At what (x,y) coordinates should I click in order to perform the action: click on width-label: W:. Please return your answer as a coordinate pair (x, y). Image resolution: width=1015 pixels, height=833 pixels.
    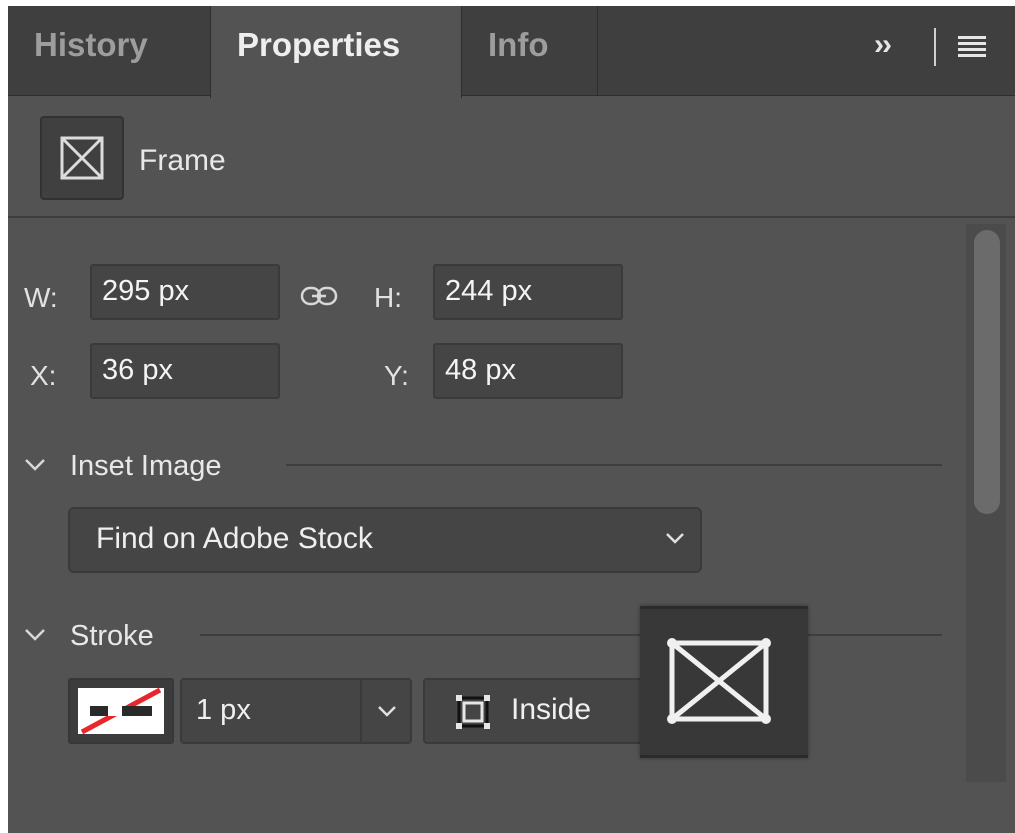
    Looking at the image, I should click on (41, 297).